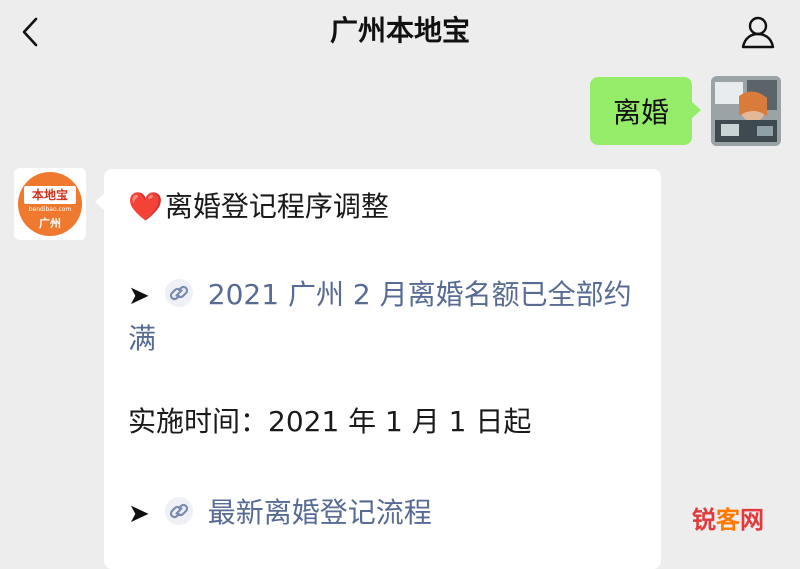 This screenshot has width=800, height=569. What do you see at coordinates (50, 223) in the screenshot?
I see `avatar-city-text: 广州` at bounding box center [50, 223].